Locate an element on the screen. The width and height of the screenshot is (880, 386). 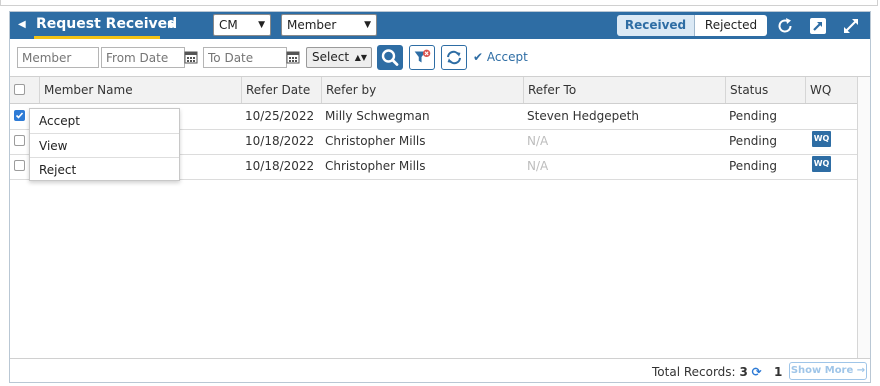
tab-received: Received is located at coordinates (656, 25).